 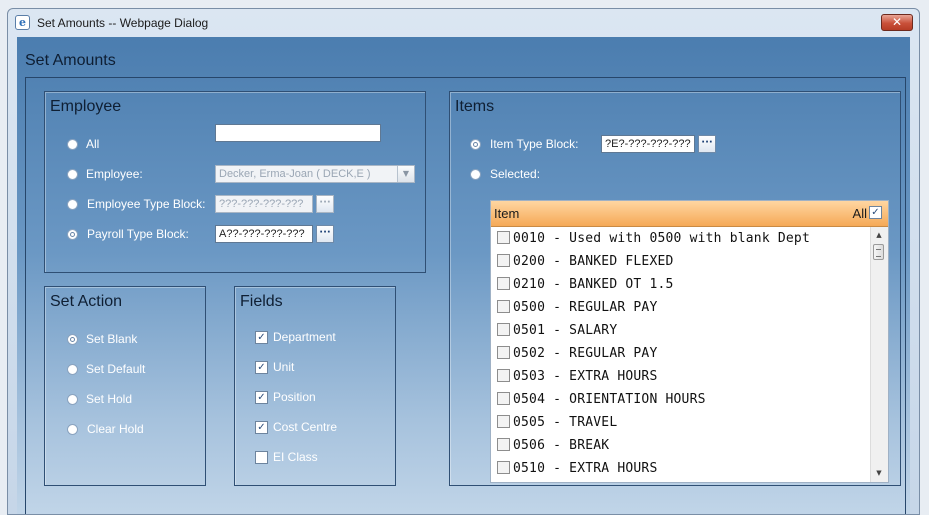 I want to click on item-selected-label: Selected:, so click(x=515, y=174).